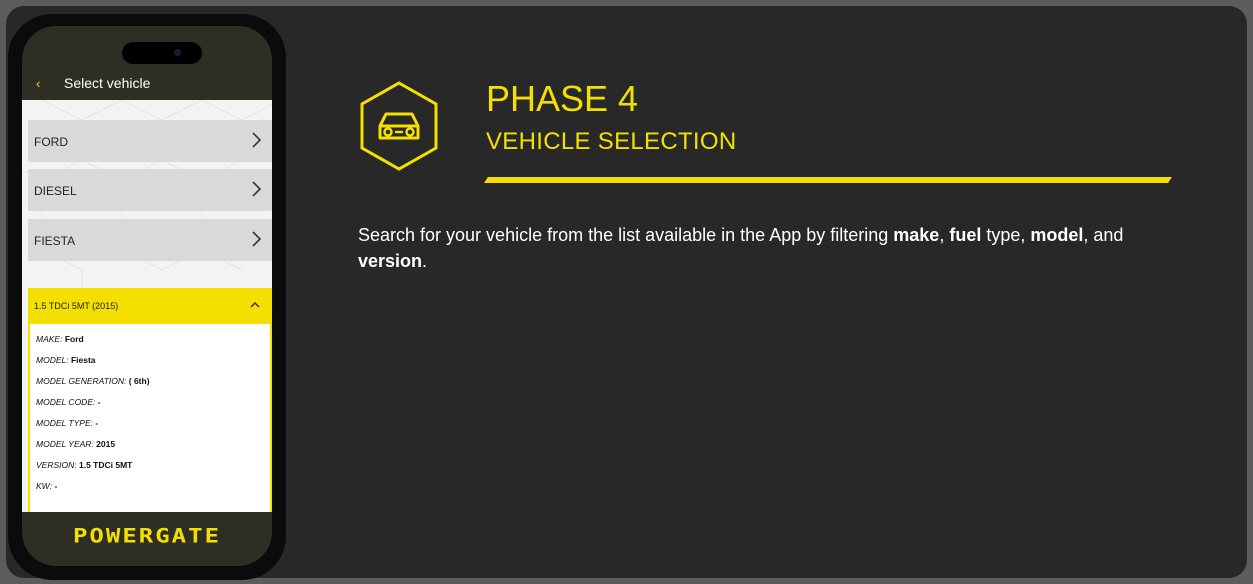 This screenshot has width=1253, height=584. What do you see at coordinates (55, 241) in the screenshot?
I see `list-item-label: FIESTA` at bounding box center [55, 241].